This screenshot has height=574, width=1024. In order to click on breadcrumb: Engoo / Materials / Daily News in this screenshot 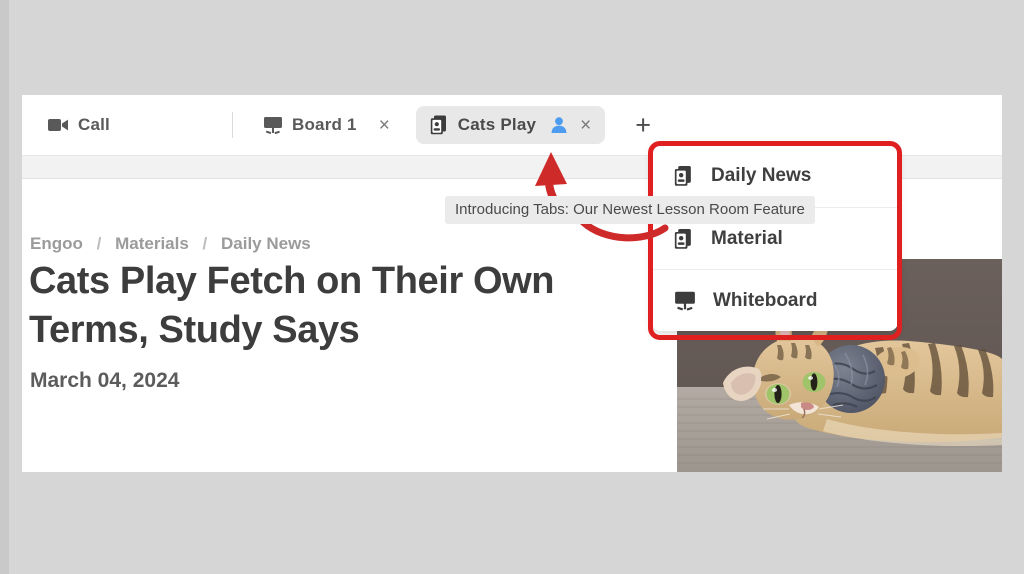, I will do `click(170, 244)`.